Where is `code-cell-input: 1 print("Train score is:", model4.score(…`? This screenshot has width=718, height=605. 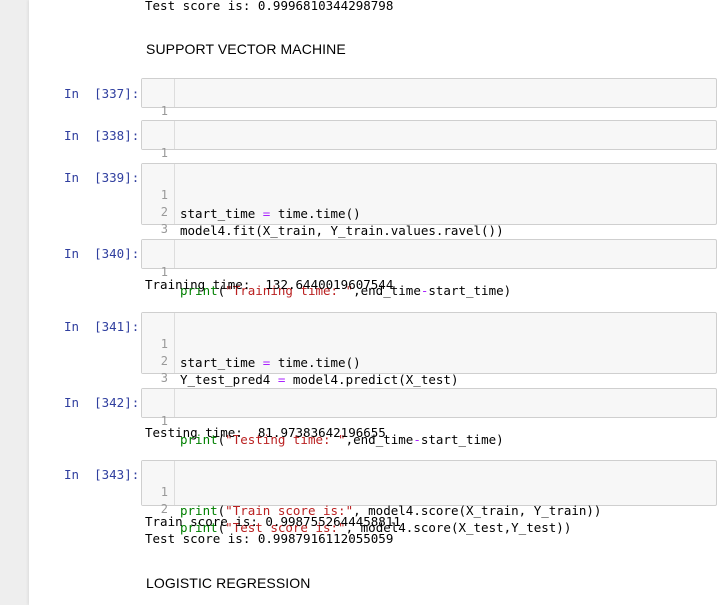
code-cell-input: 1 print("Train score is:", model4.score(… is located at coordinates (429, 497).